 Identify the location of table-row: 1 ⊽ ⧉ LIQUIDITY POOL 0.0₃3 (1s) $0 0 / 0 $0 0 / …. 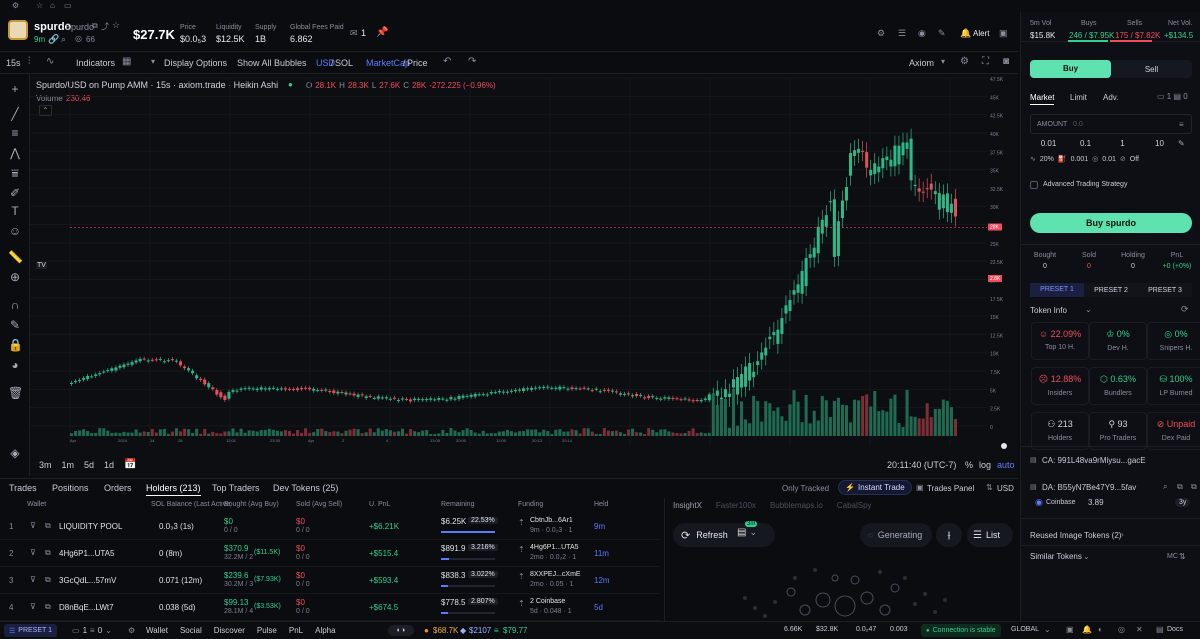
(330, 526).